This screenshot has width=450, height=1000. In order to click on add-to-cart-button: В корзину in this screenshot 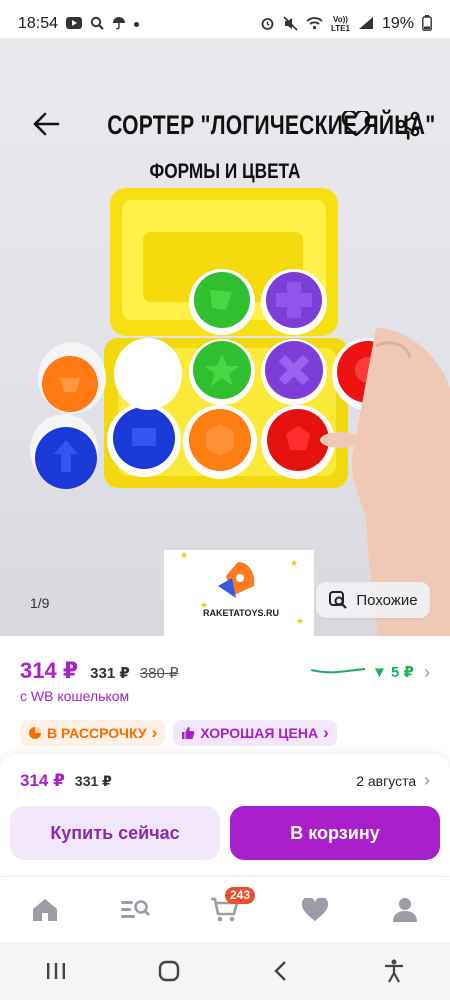, I will do `click(335, 833)`.